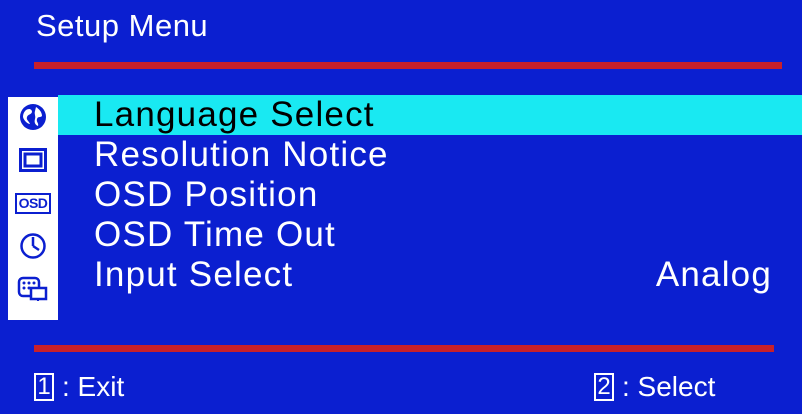 Image resolution: width=802 pixels, height=414 pixels. Describe the element at coordinates (669, 386) in the screenshot. I see `select-label: : Select` at that location.